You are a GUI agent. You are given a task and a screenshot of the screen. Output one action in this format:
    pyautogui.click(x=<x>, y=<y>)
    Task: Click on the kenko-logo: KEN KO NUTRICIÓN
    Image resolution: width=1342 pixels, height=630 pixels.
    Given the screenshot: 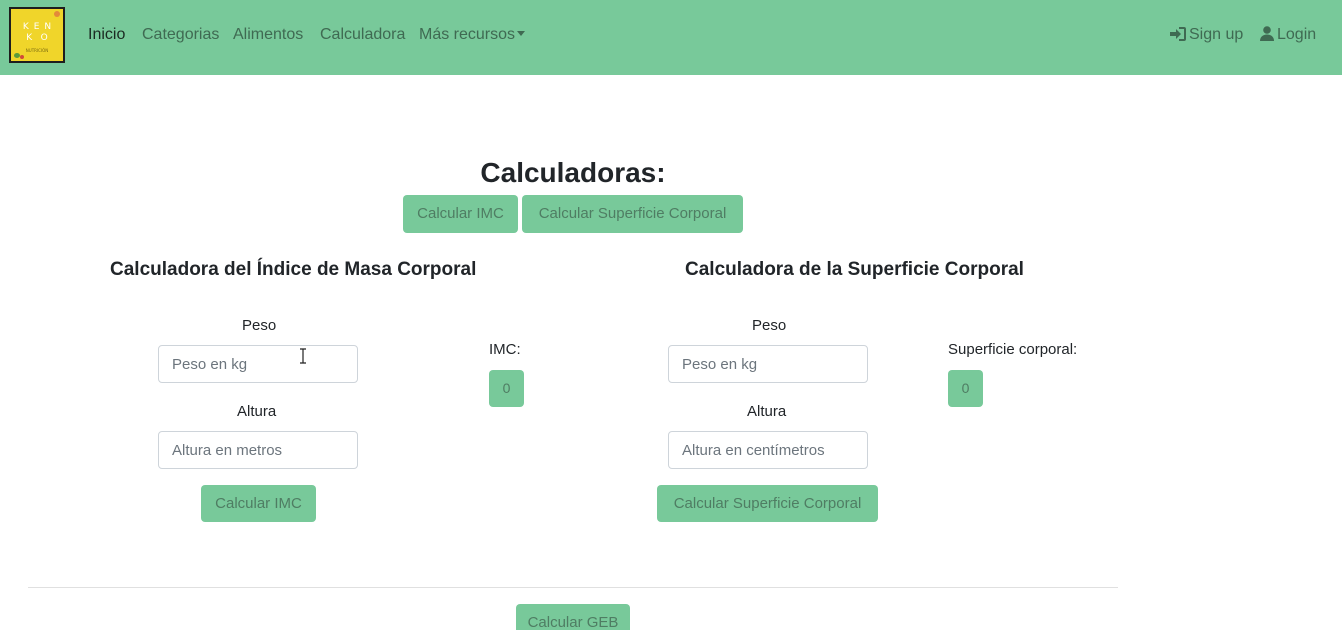 What is the action you would take?
    pyautogui.click(x=37, y=35)
    